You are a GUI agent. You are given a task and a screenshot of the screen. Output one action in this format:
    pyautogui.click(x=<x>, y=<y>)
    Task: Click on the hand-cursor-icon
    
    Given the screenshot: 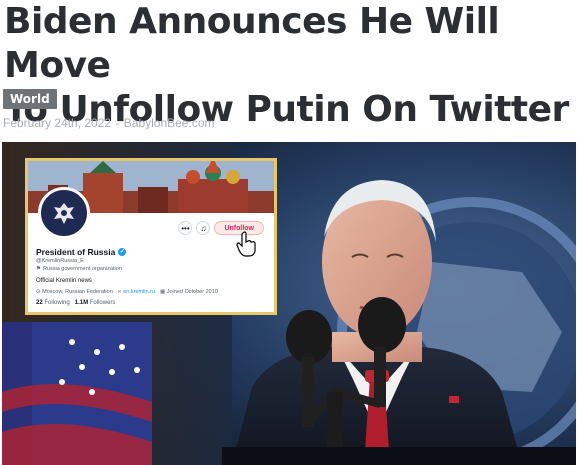 What is the action you would take?
    pyautogui.click(x=246, y=244)
    